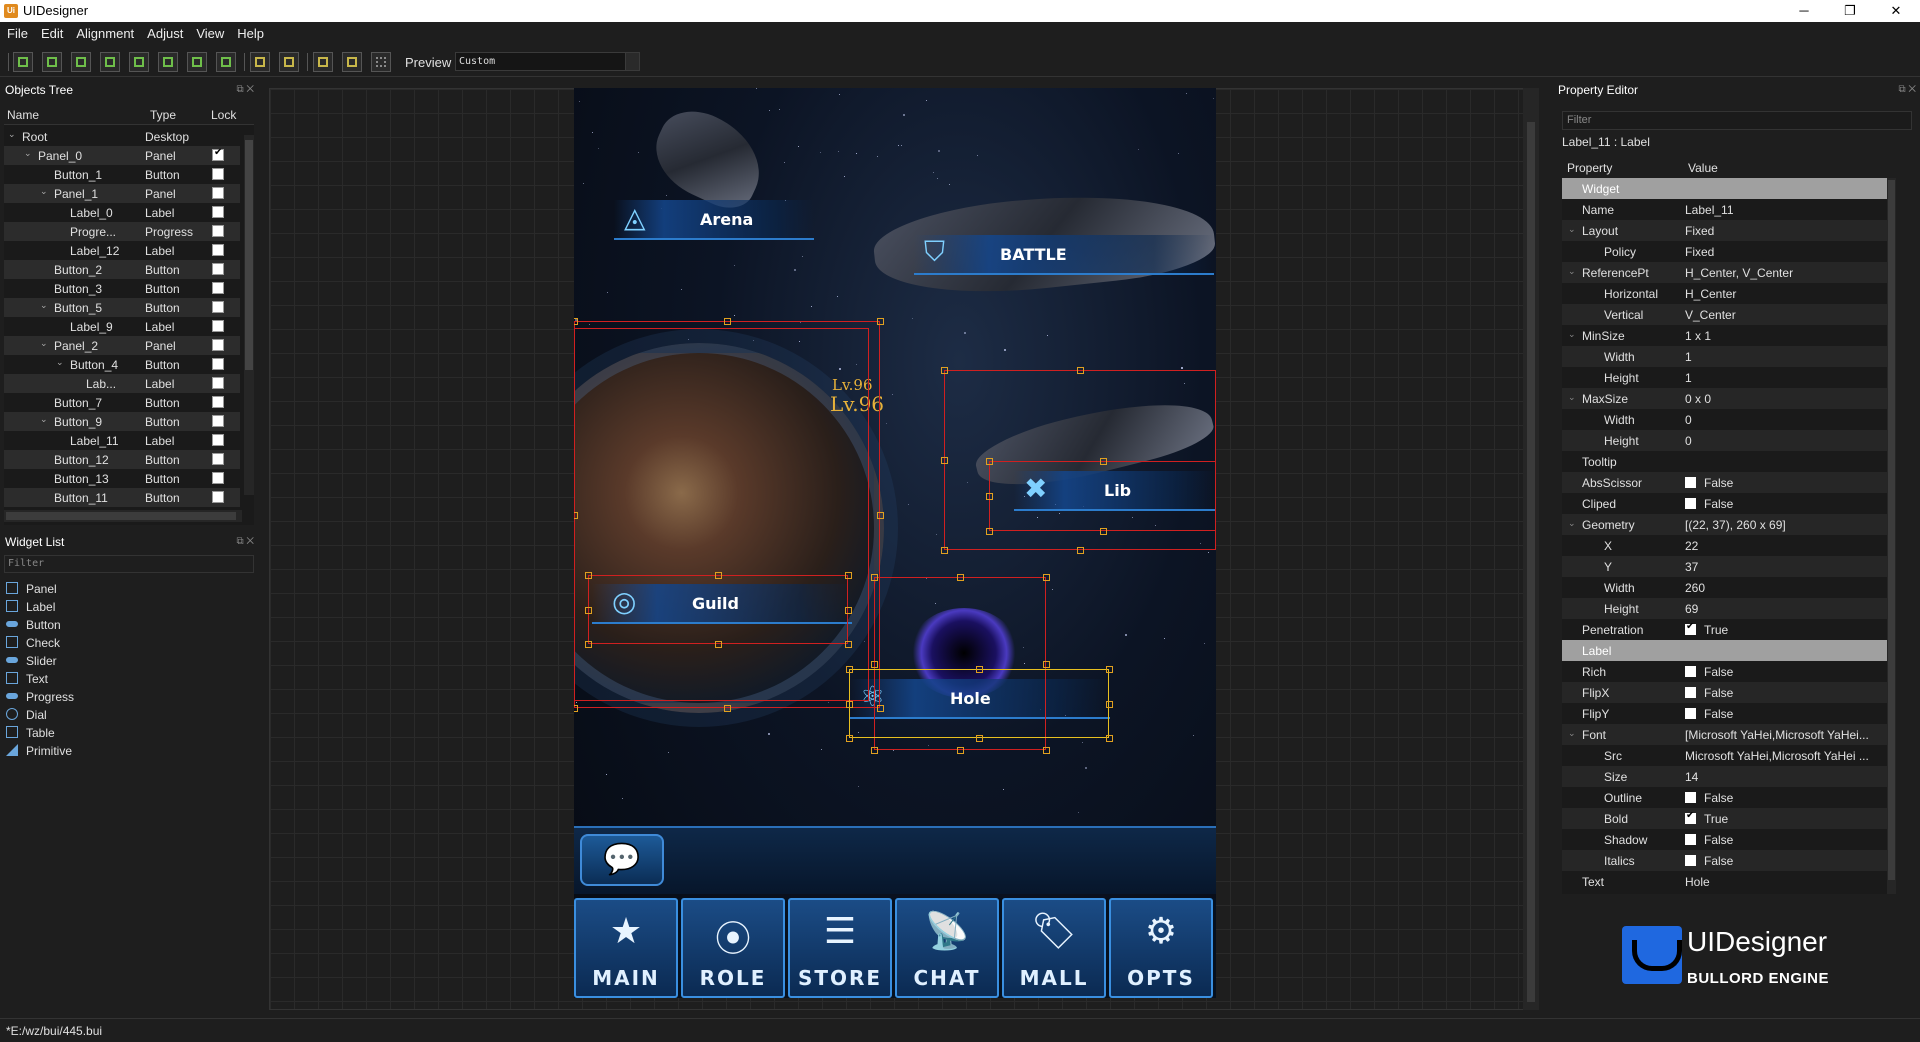  I want to click on nav-store: ☰ STORE, so click(840, 948).